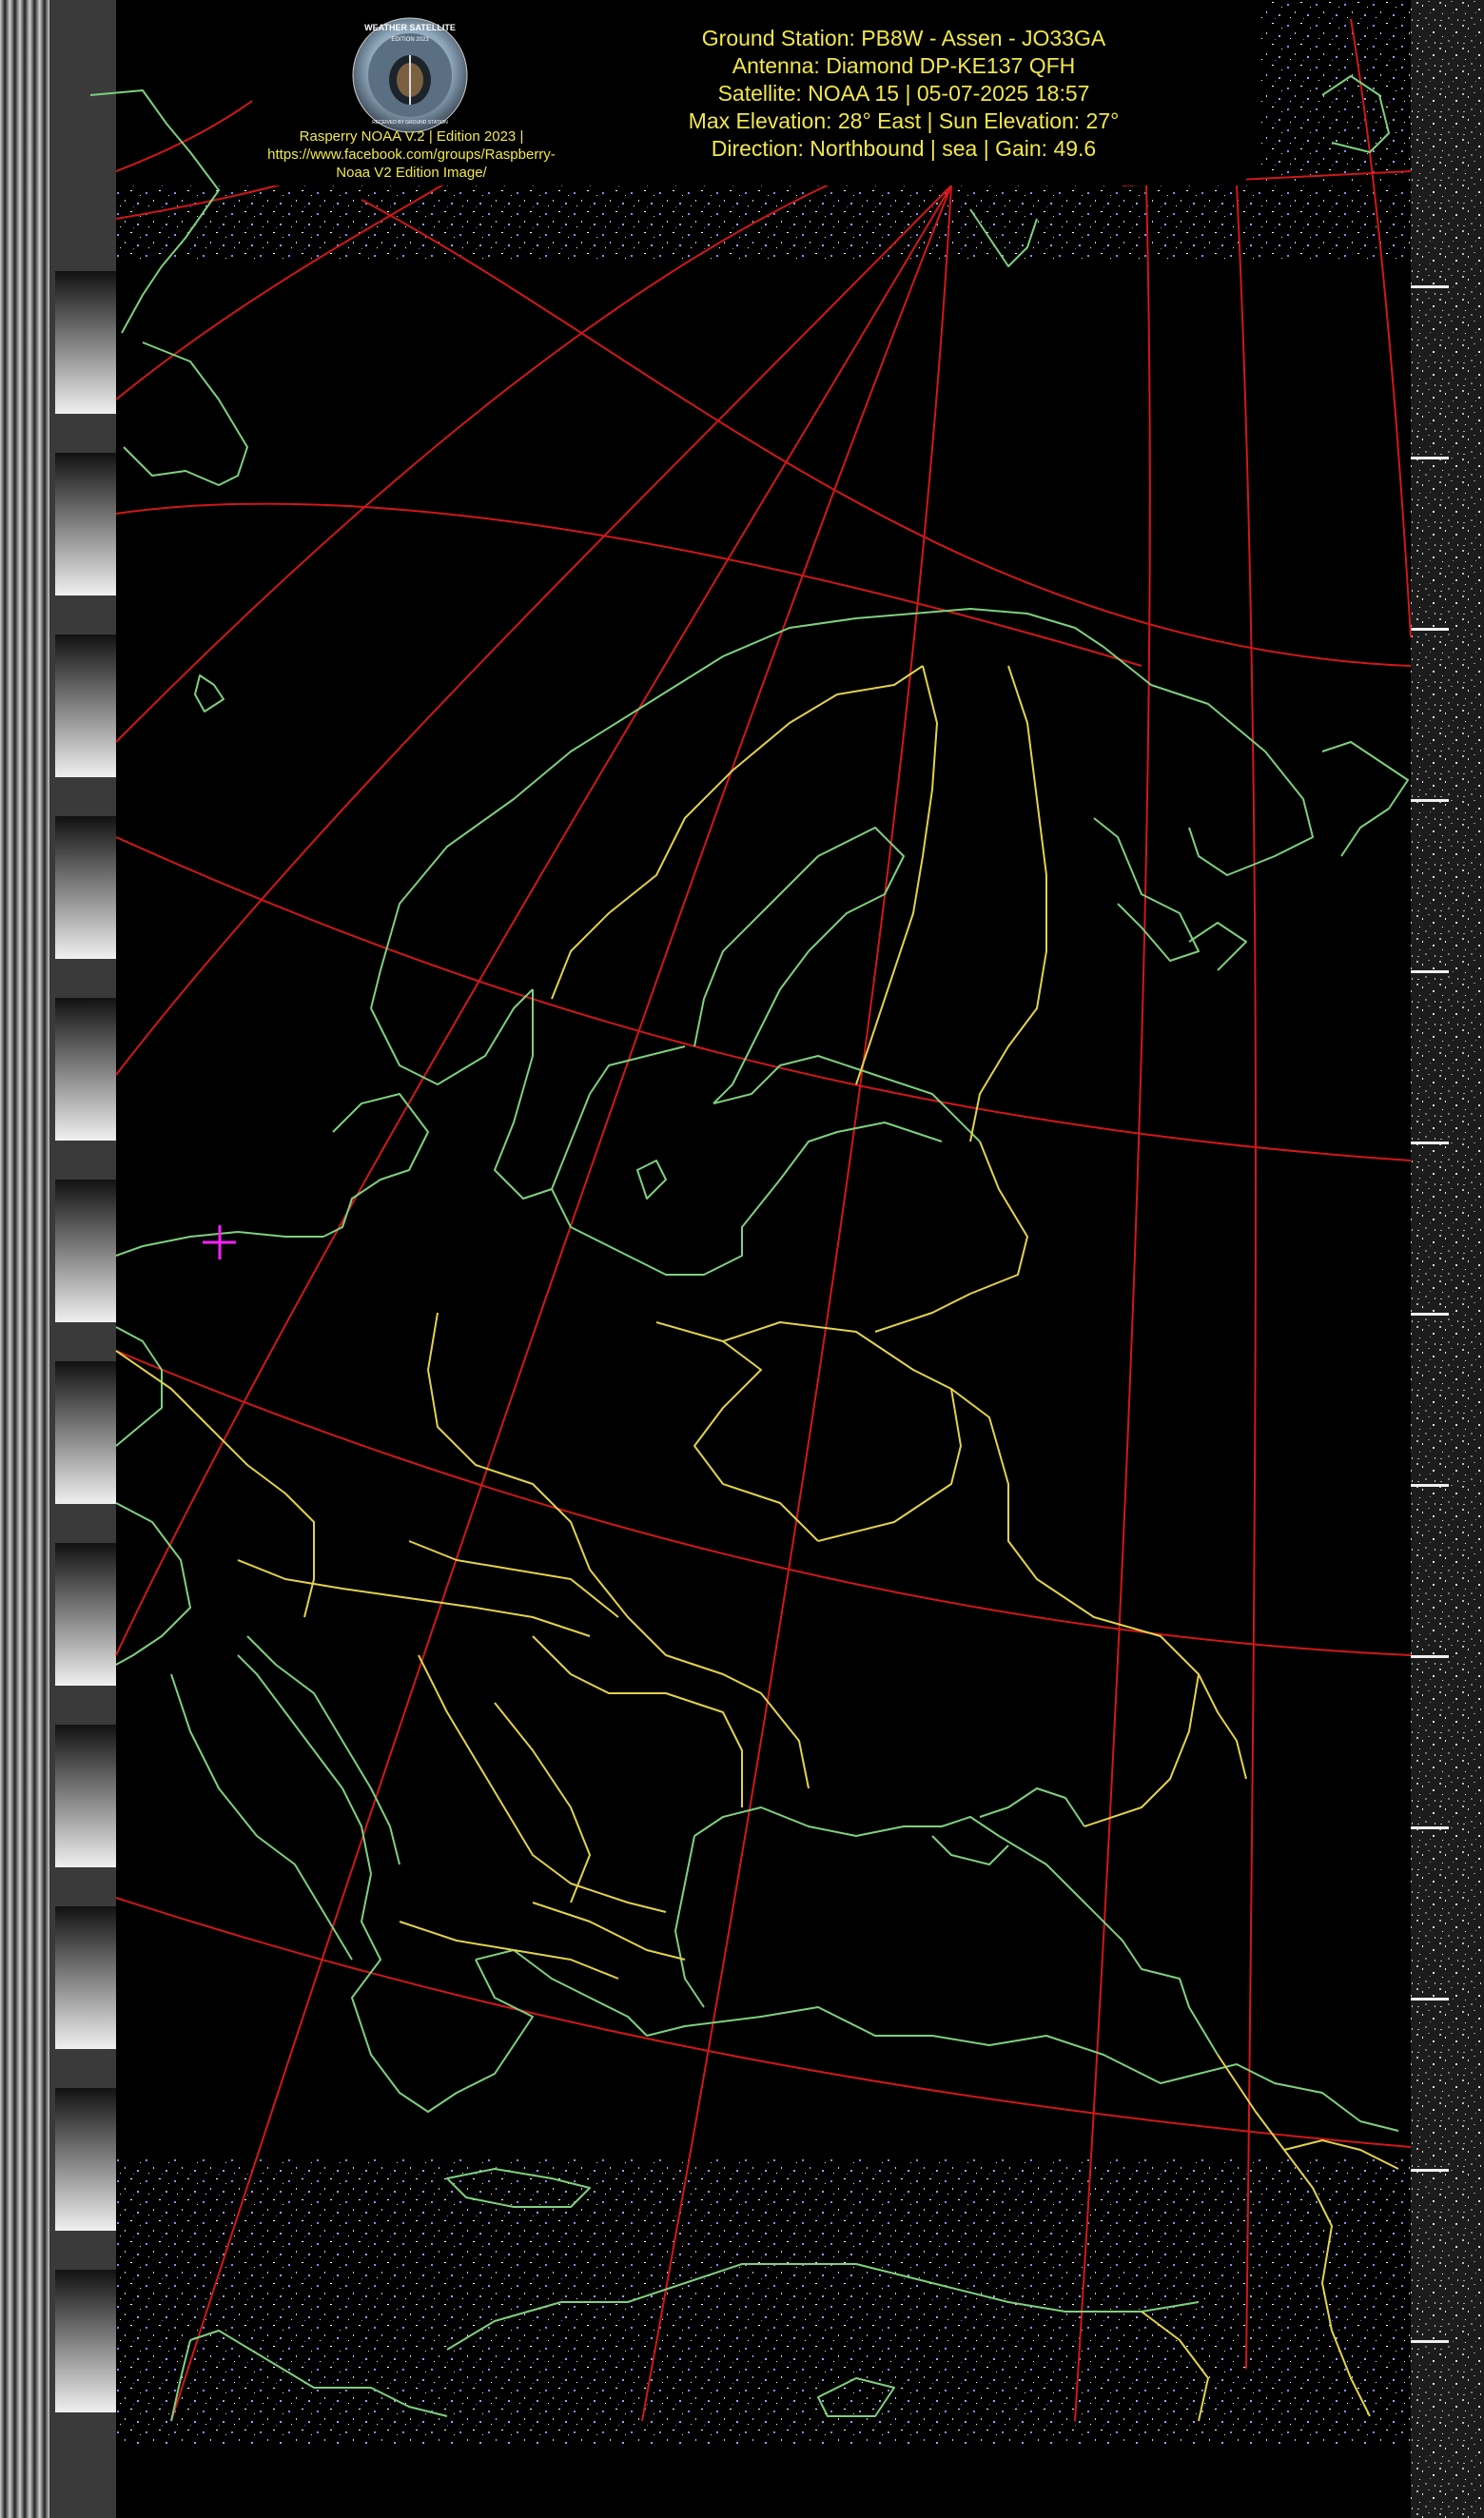  I want to click on noise-band-south, so click(763, 2302).